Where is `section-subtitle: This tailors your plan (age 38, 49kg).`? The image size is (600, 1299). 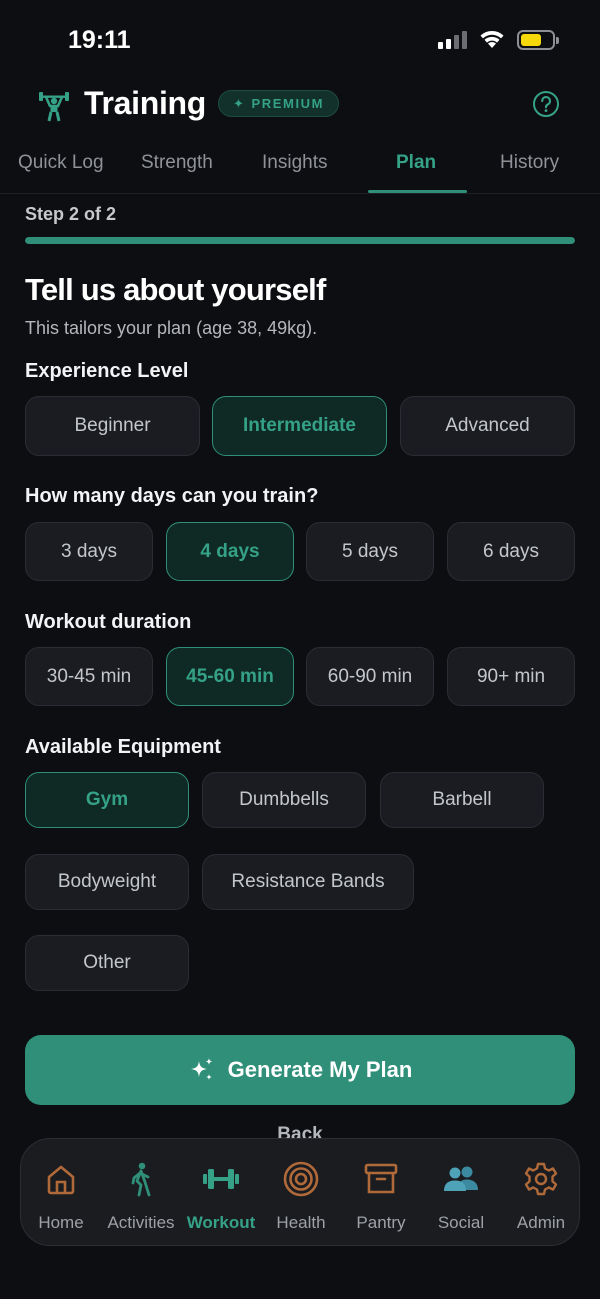 section-subtitle: This tailors your plan (age 38, 49kg). is located at coordinates (171, 328).